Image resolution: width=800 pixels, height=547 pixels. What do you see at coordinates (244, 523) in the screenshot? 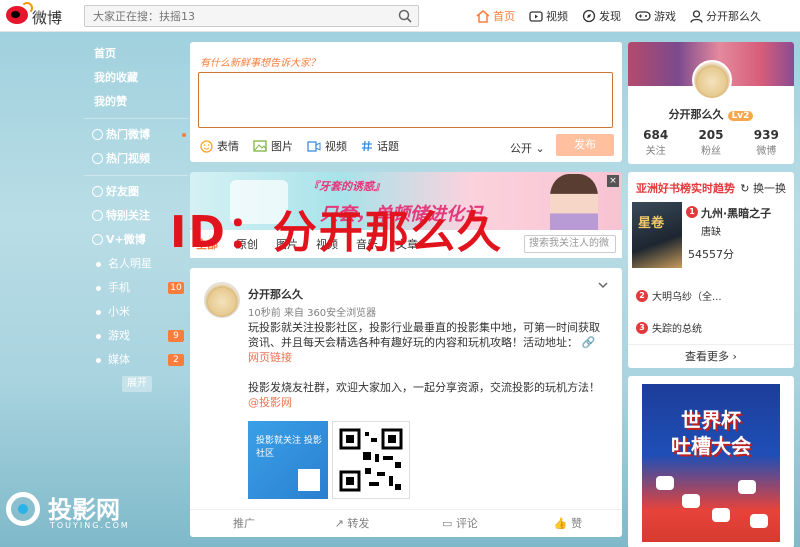
I see `promote-button: 推广` at bounding box center [244, 523].